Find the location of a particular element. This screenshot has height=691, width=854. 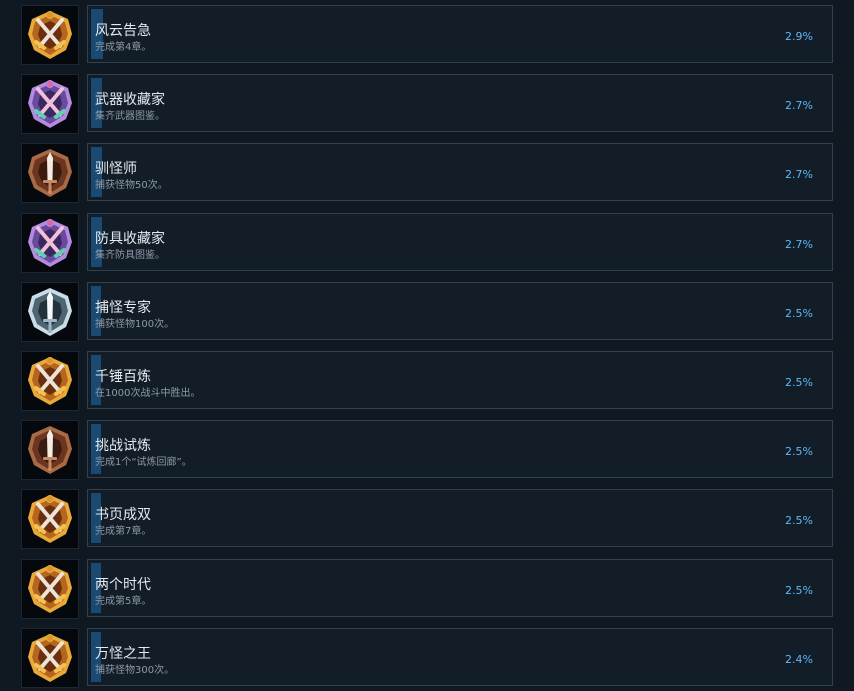

achievement-description: 完成第4章。 is located at coordinates (123, 47).